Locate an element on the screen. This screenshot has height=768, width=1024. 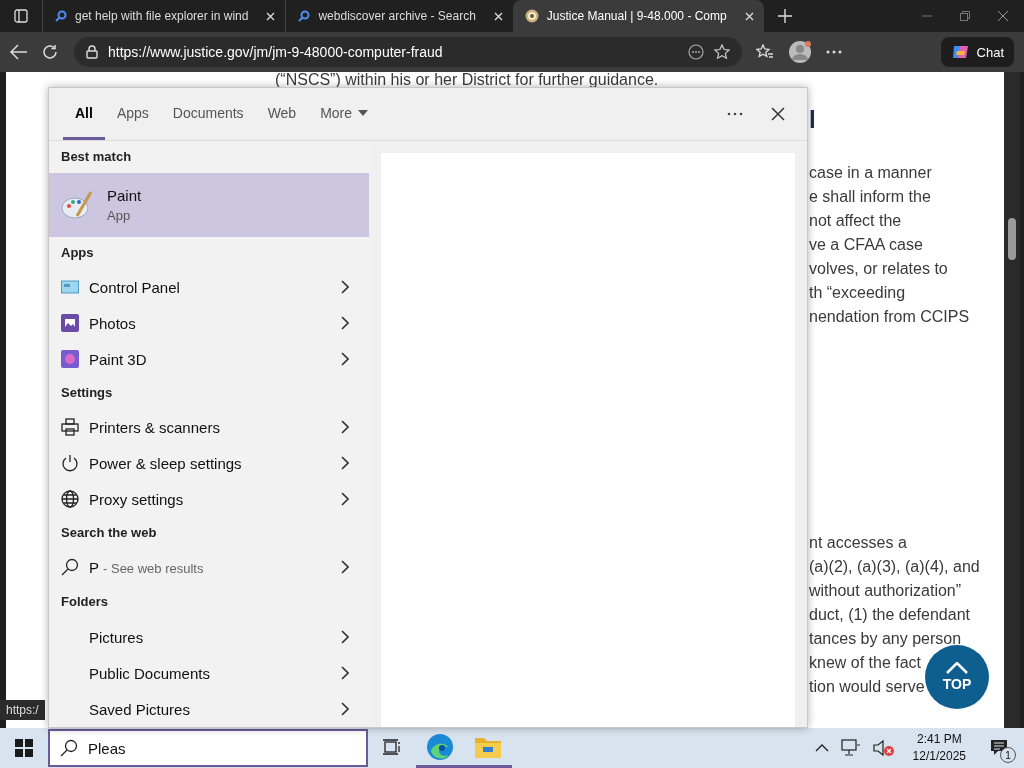
result-item: Public Documents is located at coordinates (209, 673).